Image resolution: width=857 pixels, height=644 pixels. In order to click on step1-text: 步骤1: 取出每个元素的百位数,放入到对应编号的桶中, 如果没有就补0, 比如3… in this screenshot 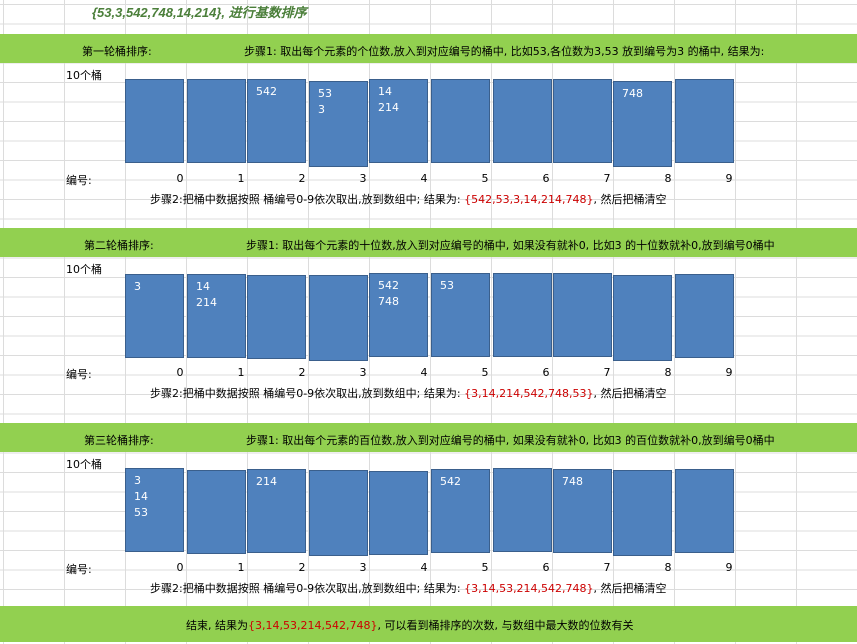, I will do `click(510, 440)`.